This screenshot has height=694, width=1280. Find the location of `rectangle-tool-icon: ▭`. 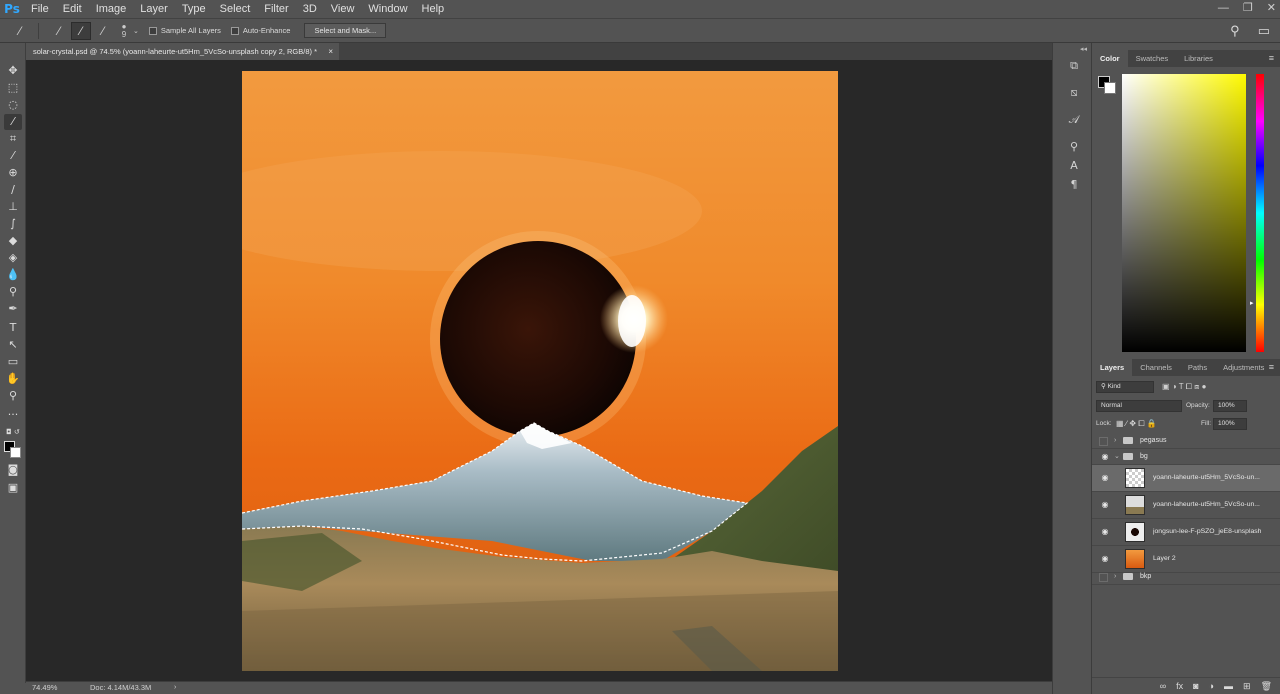

rectangle-tool-icon: ▭ is located at coordinates (13, 362).